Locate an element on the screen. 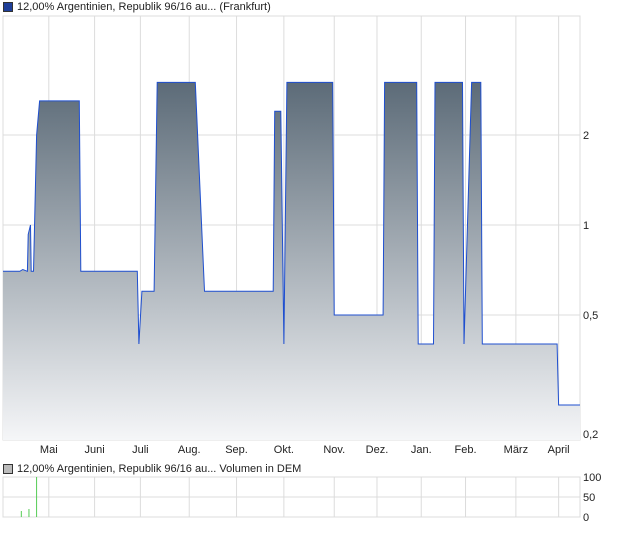 Image resolution: width=620 pixels, height=546 pixels. x-tick-label: Aug. is located at coordinates (189, 450).